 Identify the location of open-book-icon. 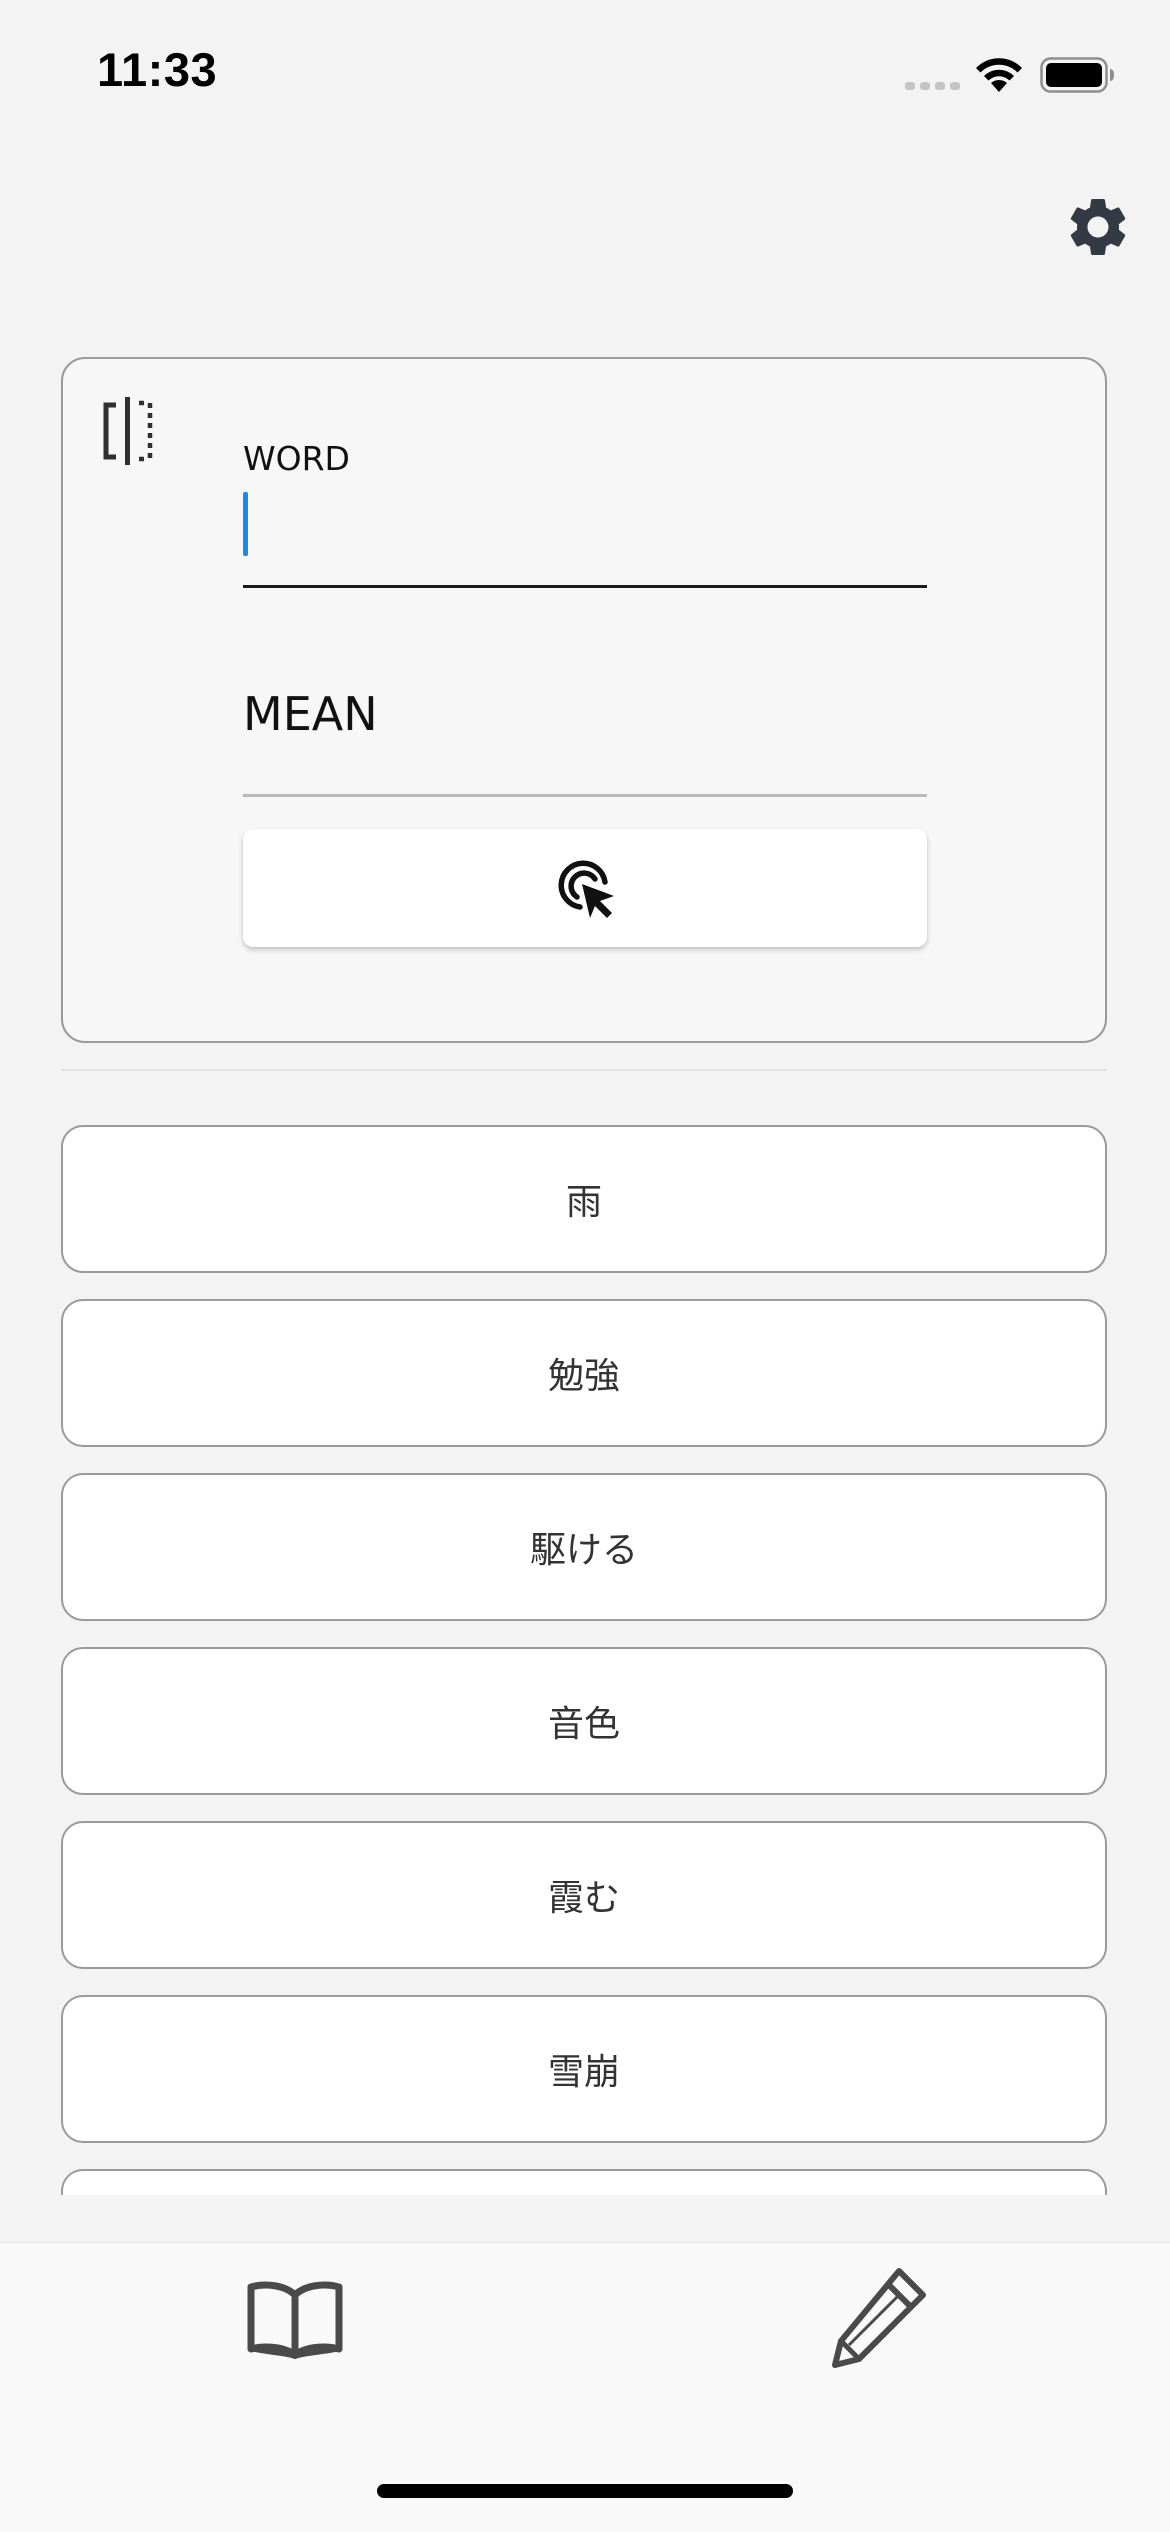
(295, 2320).